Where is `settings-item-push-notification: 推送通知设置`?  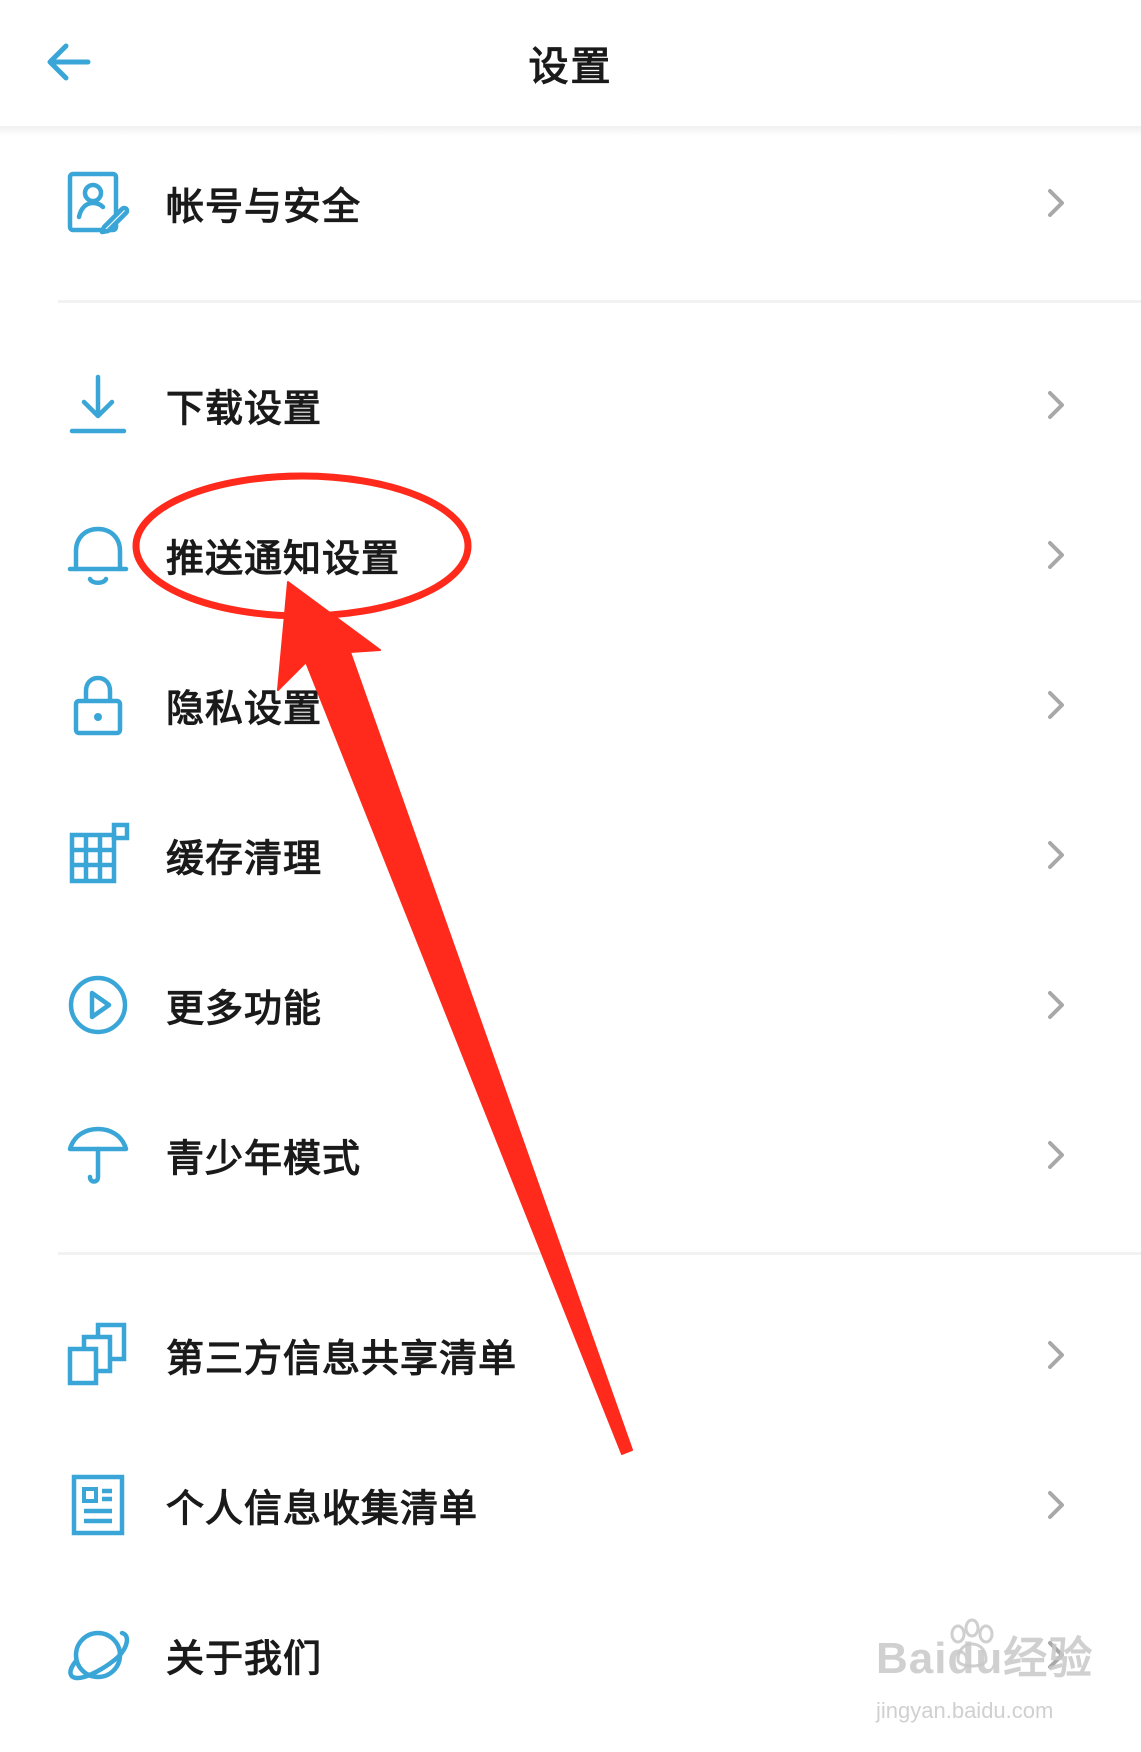 settings-item-push-notification: 推送通知设置 is located at coordinates (570, 555).